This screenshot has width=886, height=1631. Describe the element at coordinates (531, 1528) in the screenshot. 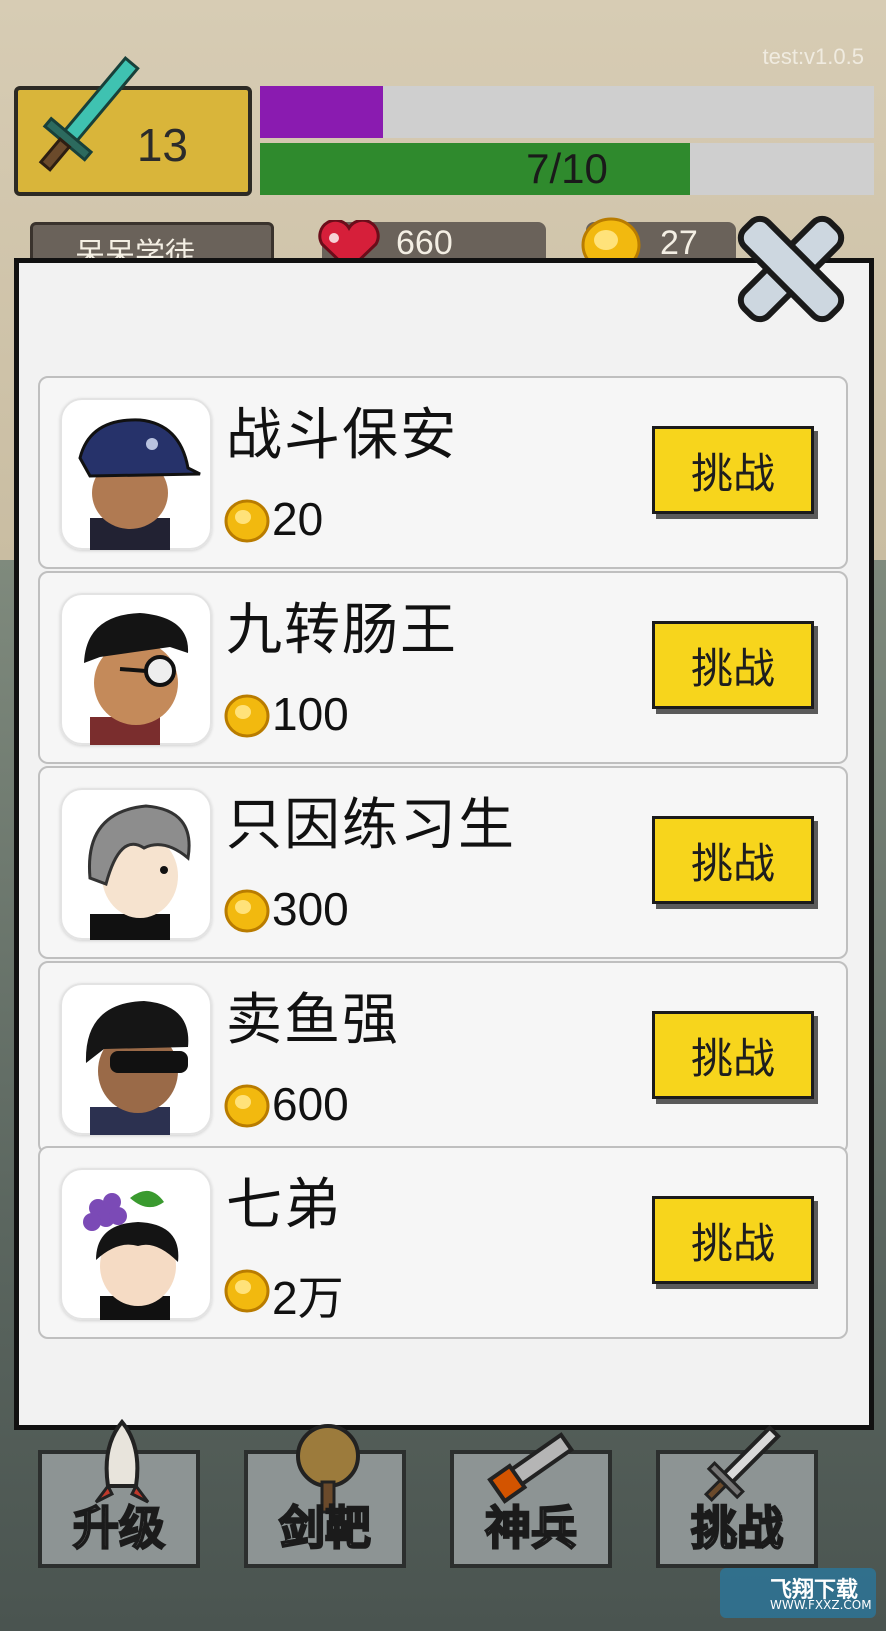

I see `tab-label: 神兵` at that location.